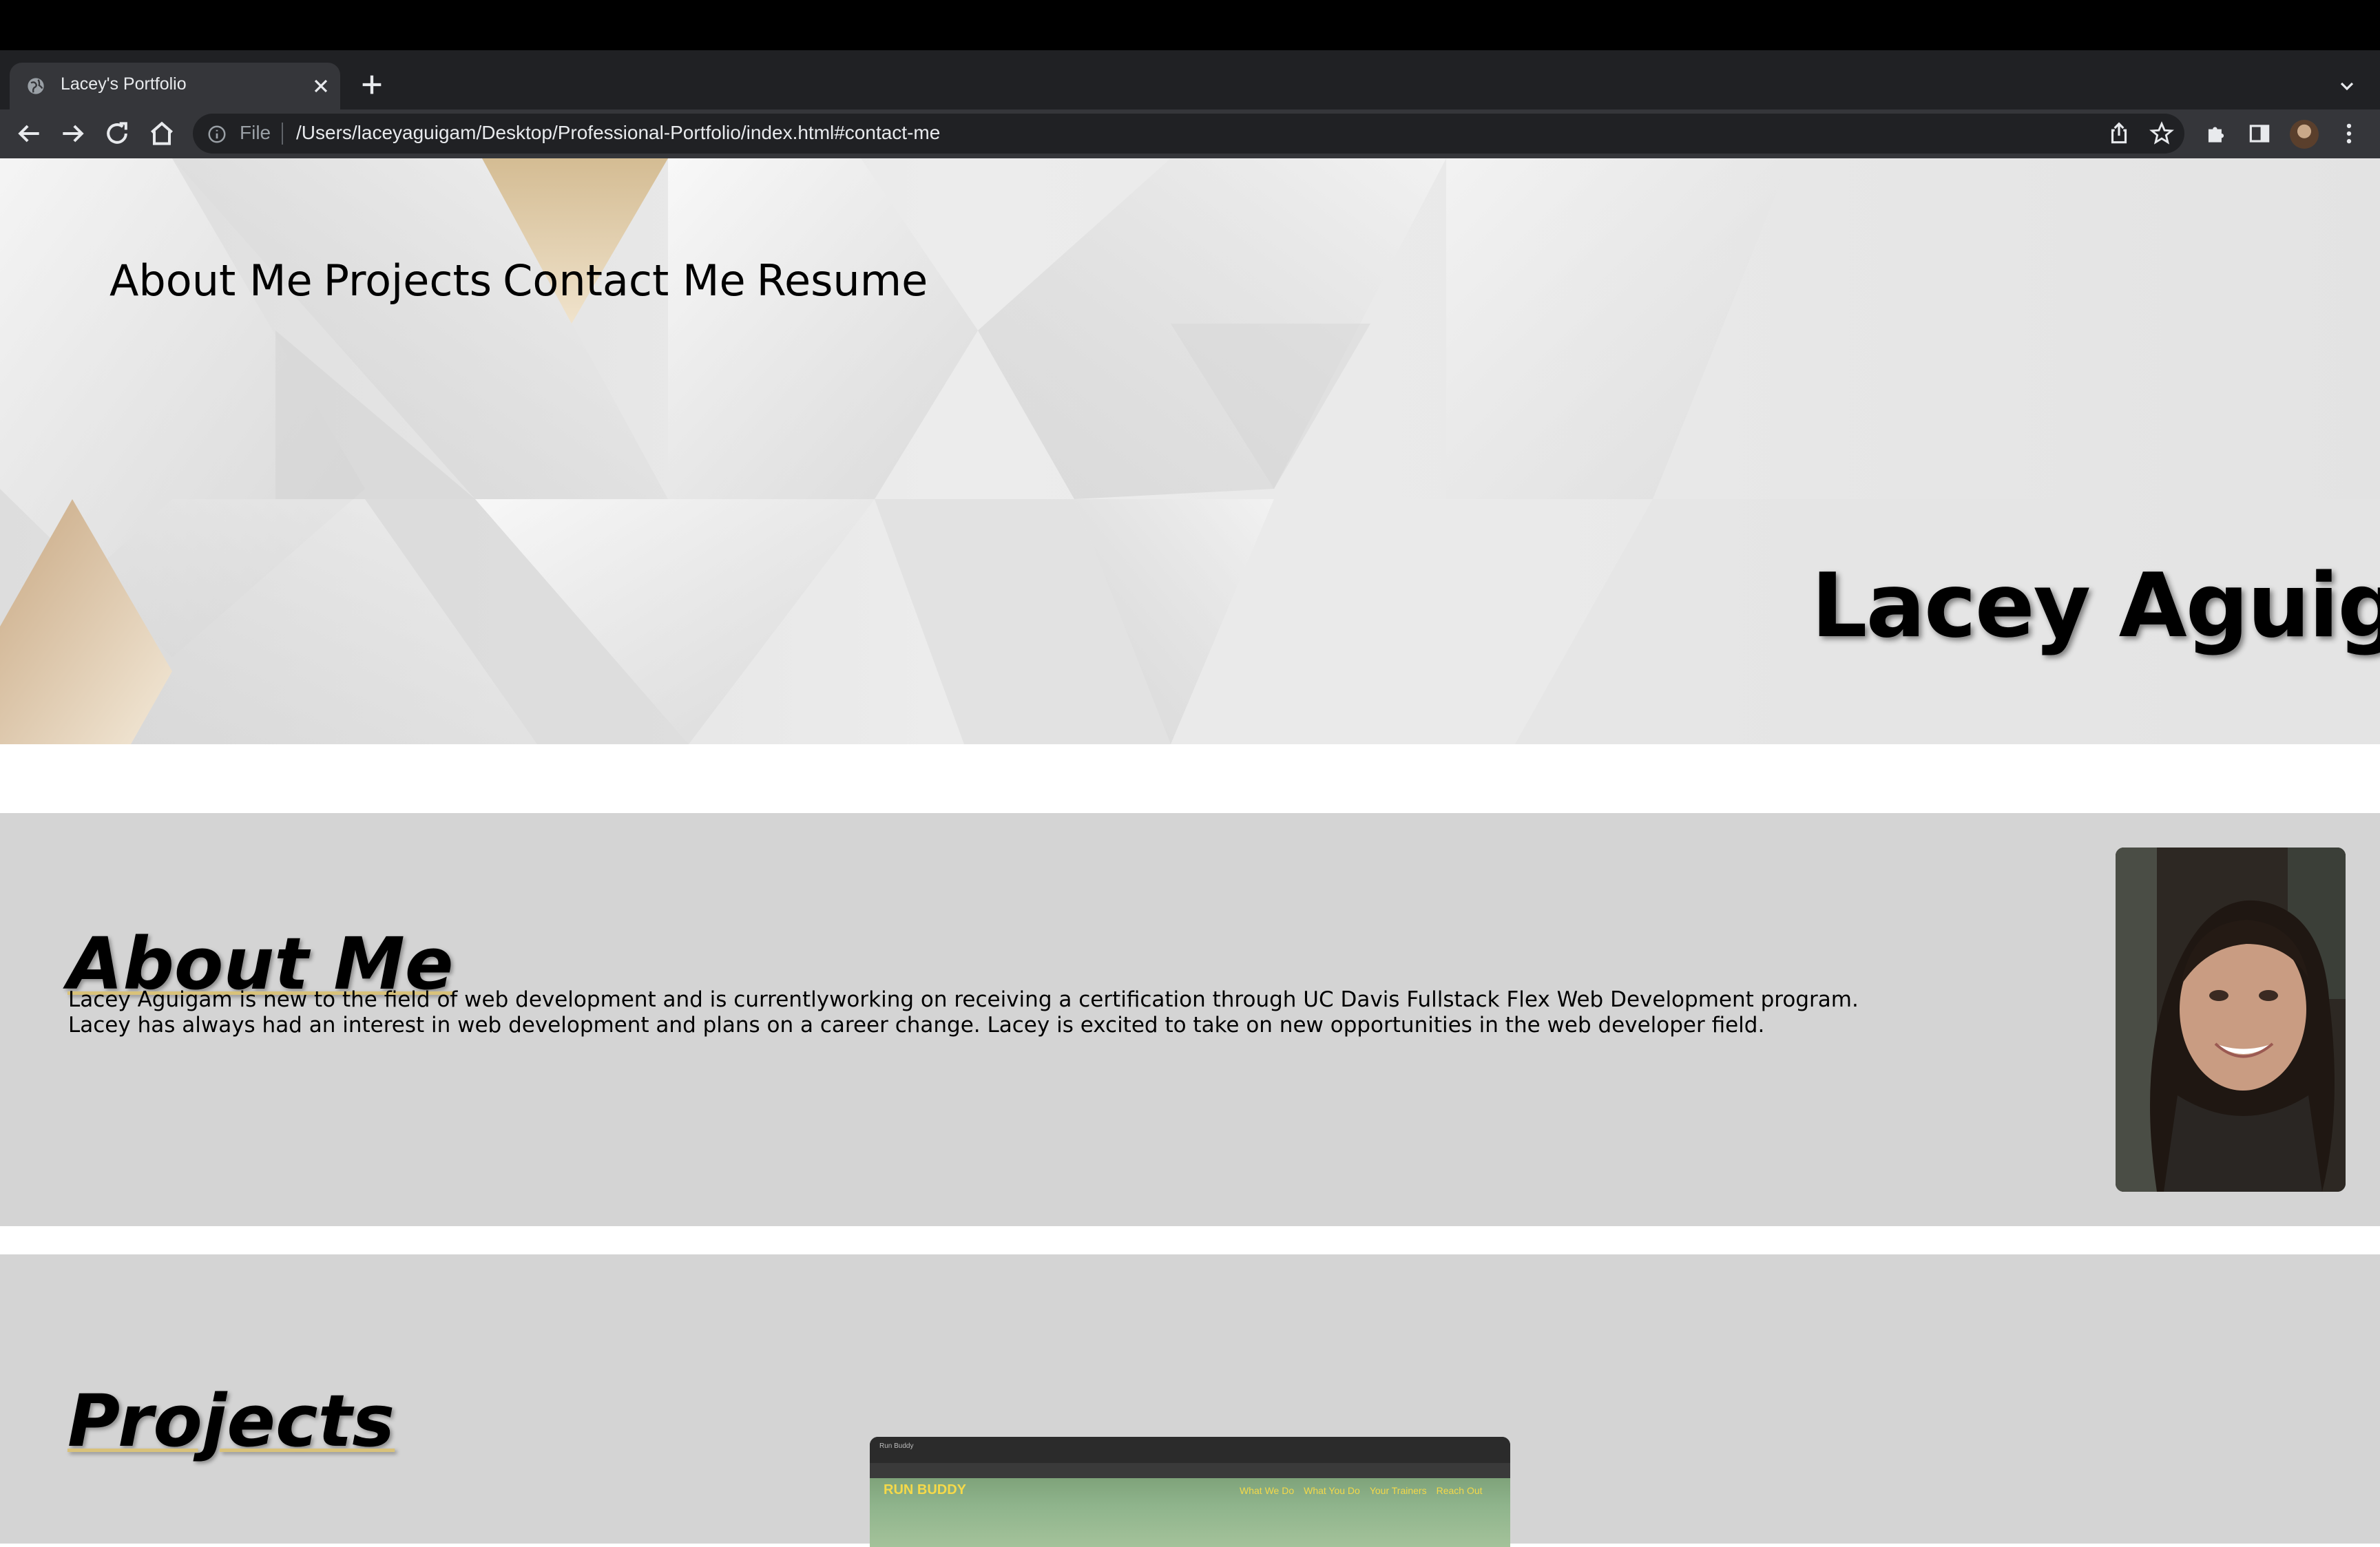  I want to click on project-screenshot-nav-link: What You Do, so click(1332, 1490).